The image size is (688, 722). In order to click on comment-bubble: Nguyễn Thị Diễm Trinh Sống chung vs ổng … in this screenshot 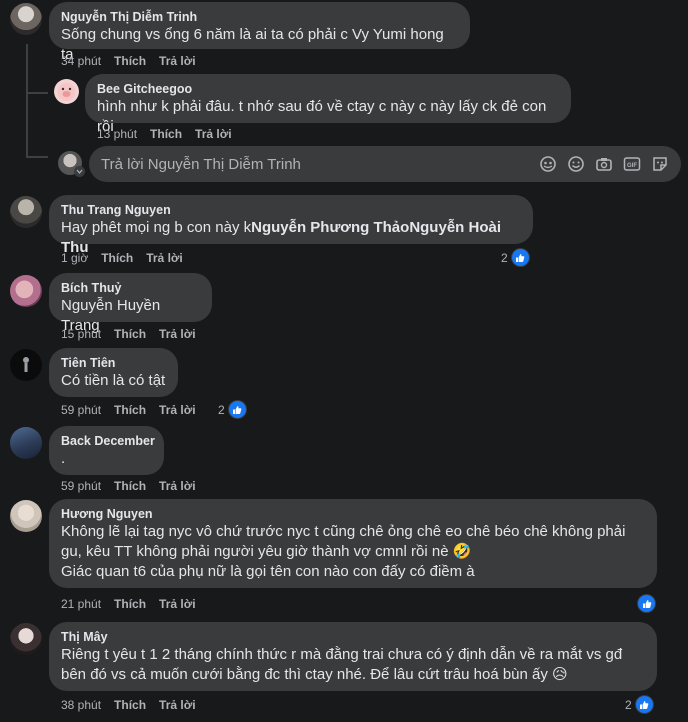, I will do `click(259, 32)`.